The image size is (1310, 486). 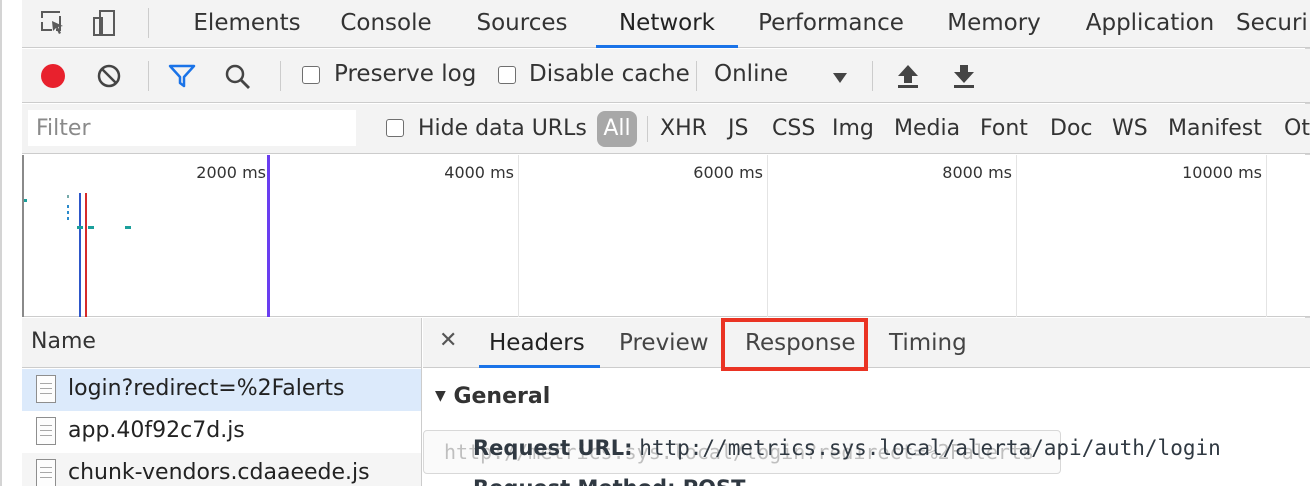 I want to click on request-method-row: Request Method: POST, so click(x=609, y=481).